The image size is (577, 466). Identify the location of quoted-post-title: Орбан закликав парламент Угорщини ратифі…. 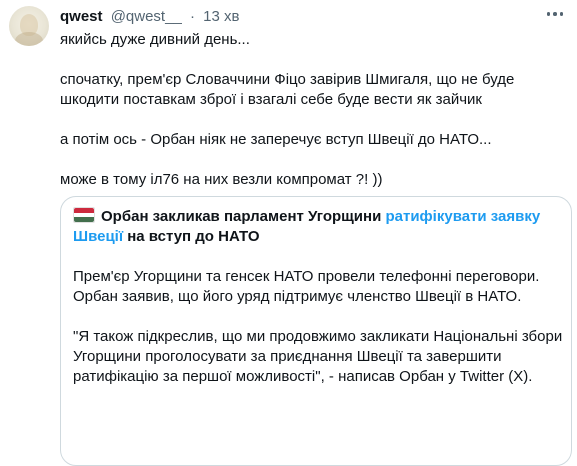
(313, 227).